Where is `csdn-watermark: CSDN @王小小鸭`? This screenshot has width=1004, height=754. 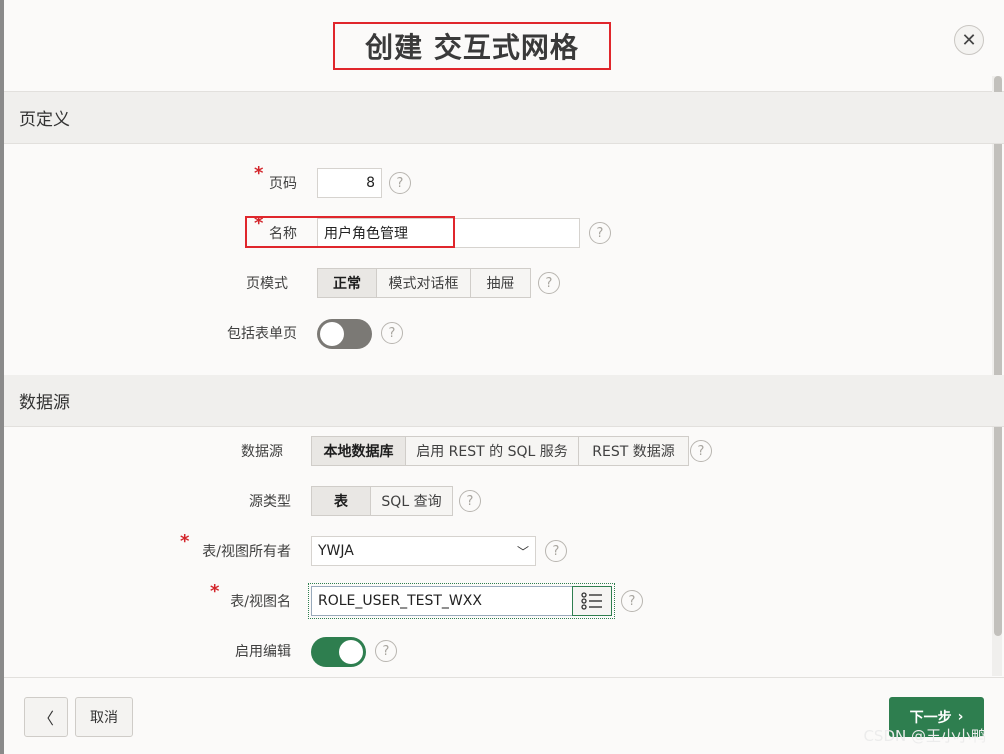 csdn-watermark: CSDN @王小小鸭 is located at coordinates (924, 736).